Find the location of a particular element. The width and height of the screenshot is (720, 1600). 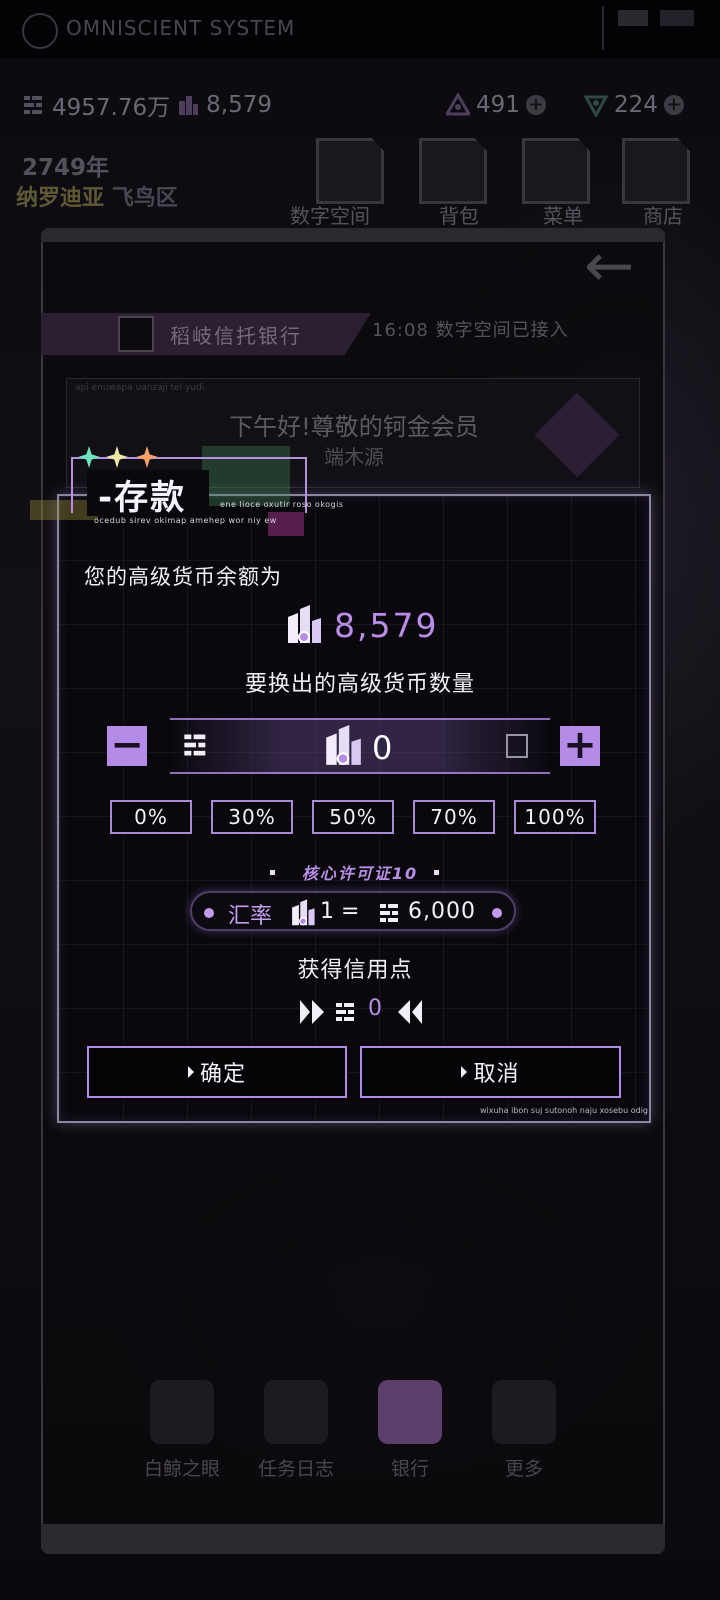

edit-icon is located at coordinates (517, 746).